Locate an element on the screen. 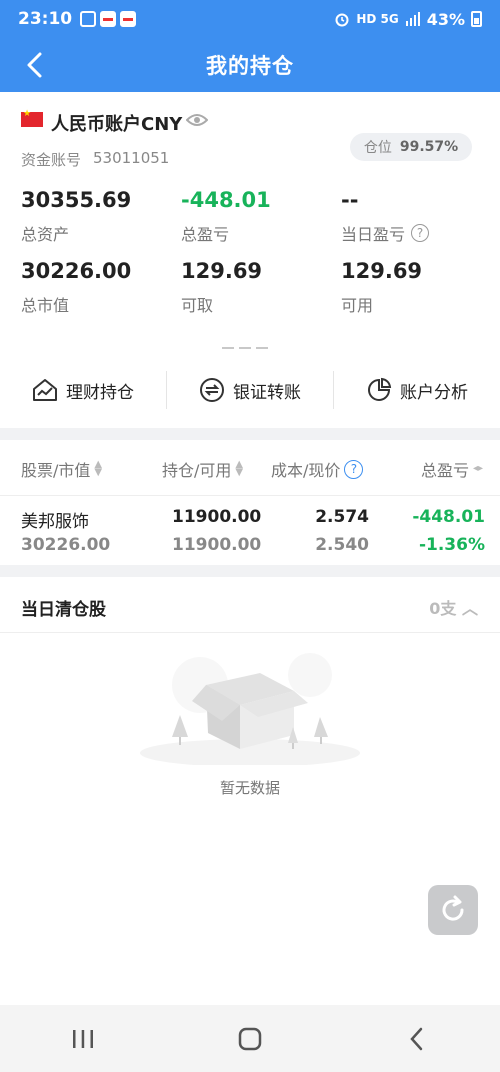 This screenshot has width=500, height=1072. back-arrow-icon is located at coordinates (35, 65).